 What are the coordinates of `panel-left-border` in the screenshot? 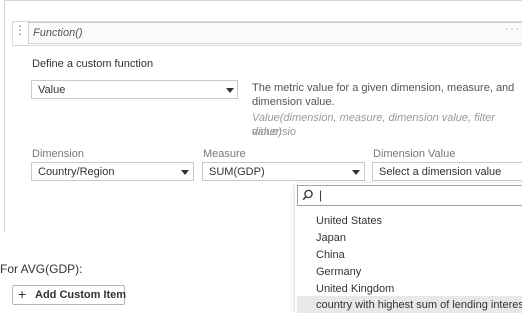 It's located at (4, 116).